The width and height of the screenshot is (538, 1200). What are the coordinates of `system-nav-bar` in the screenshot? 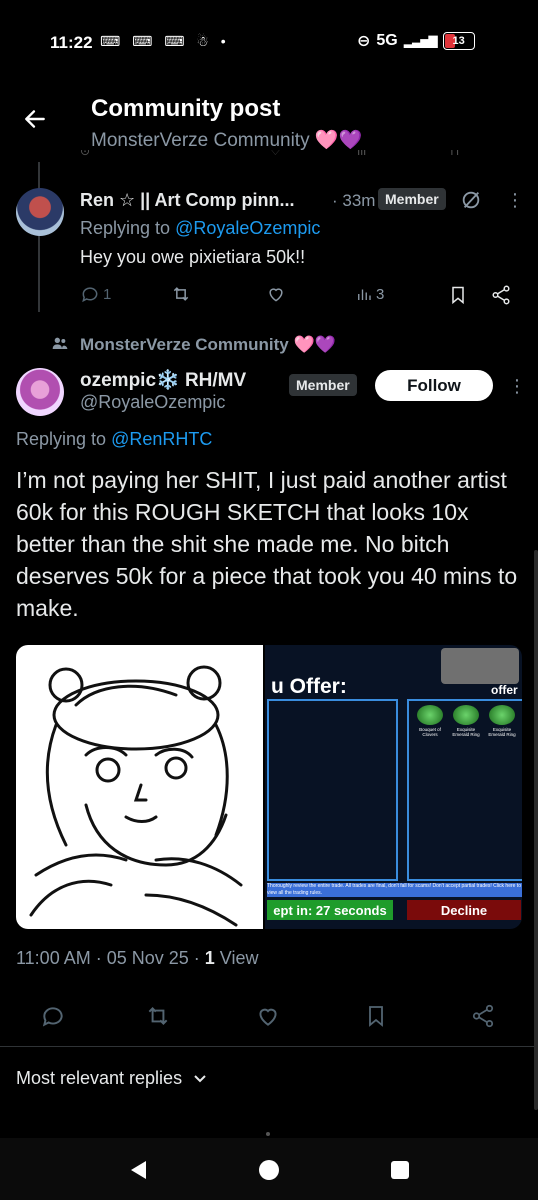 It's located at (269, 1166).